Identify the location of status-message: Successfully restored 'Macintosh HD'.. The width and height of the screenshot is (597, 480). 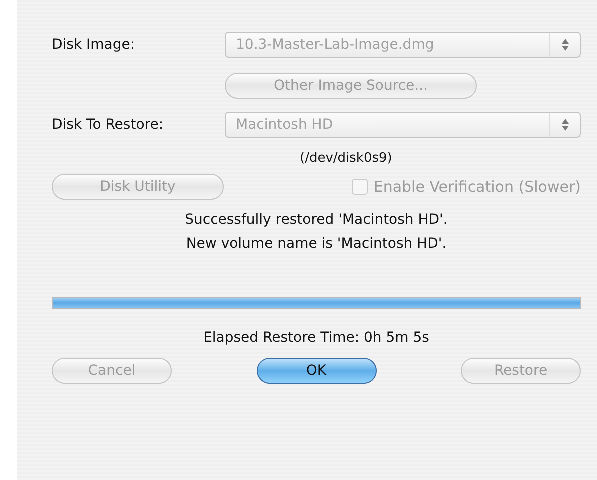
(316, 220).